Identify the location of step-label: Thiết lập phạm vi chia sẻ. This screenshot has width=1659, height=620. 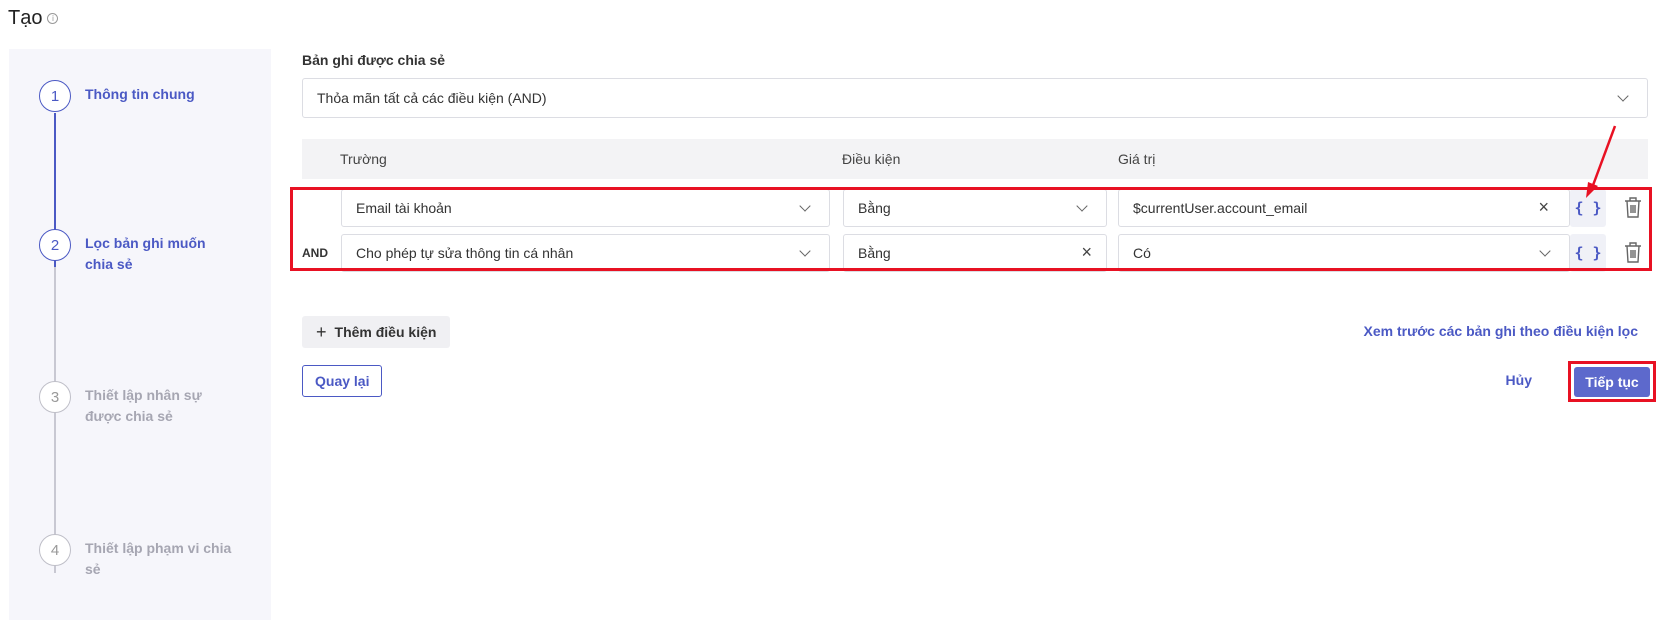
(158, 558).